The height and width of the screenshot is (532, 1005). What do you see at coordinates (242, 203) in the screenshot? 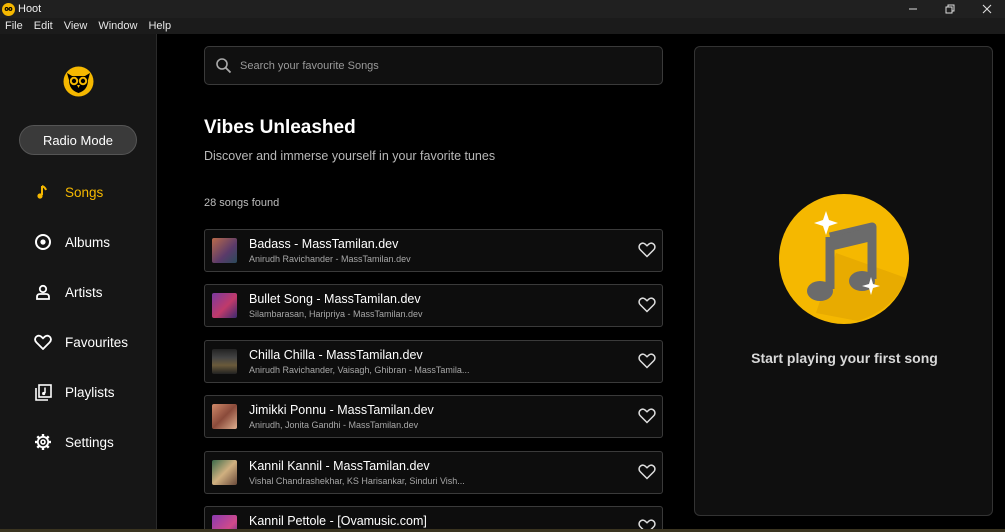
I see `song-count: 28 songs found` at bounding box center [242, 203].